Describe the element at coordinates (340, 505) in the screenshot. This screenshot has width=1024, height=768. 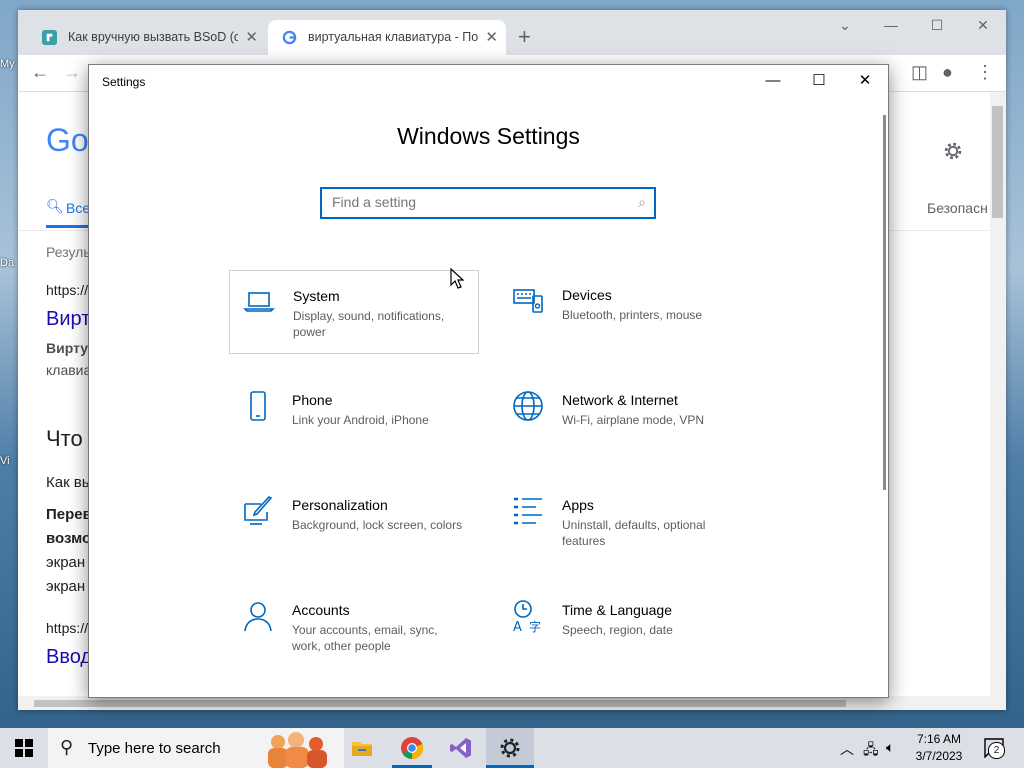
I see `tile-title: Personalization` at that location.